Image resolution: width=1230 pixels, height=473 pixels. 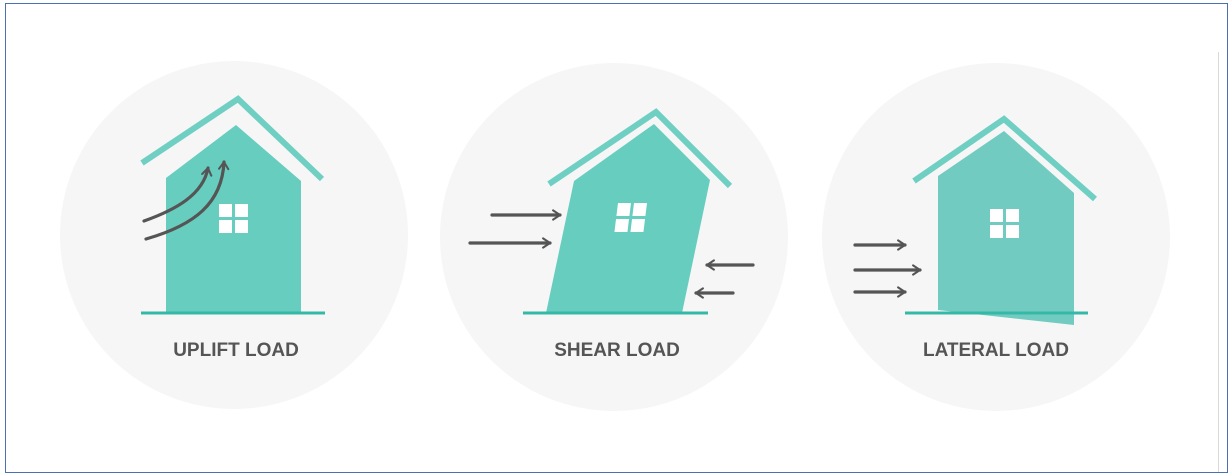 What do you see at coordinates (236, 350) in the screenshot?
I see `panel-label: UPLIFT LOAD` at bounding box center [236, 350].